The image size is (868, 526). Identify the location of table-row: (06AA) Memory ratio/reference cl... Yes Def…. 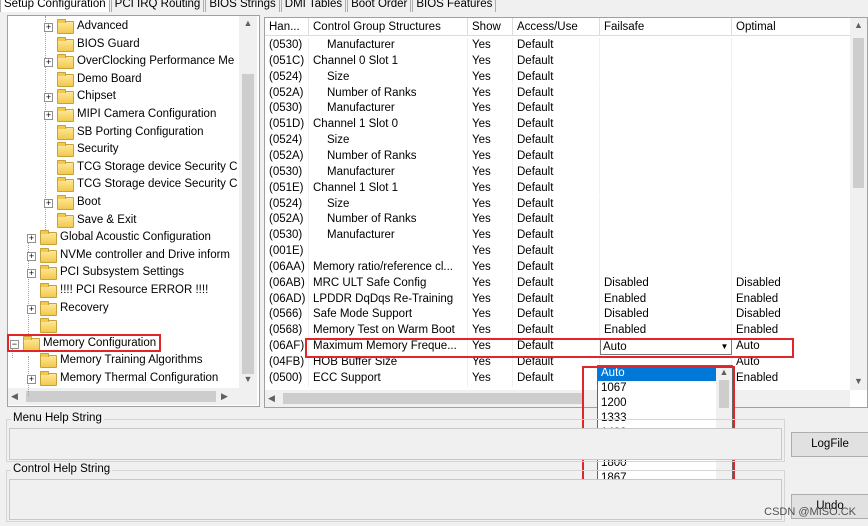
(563, 267).